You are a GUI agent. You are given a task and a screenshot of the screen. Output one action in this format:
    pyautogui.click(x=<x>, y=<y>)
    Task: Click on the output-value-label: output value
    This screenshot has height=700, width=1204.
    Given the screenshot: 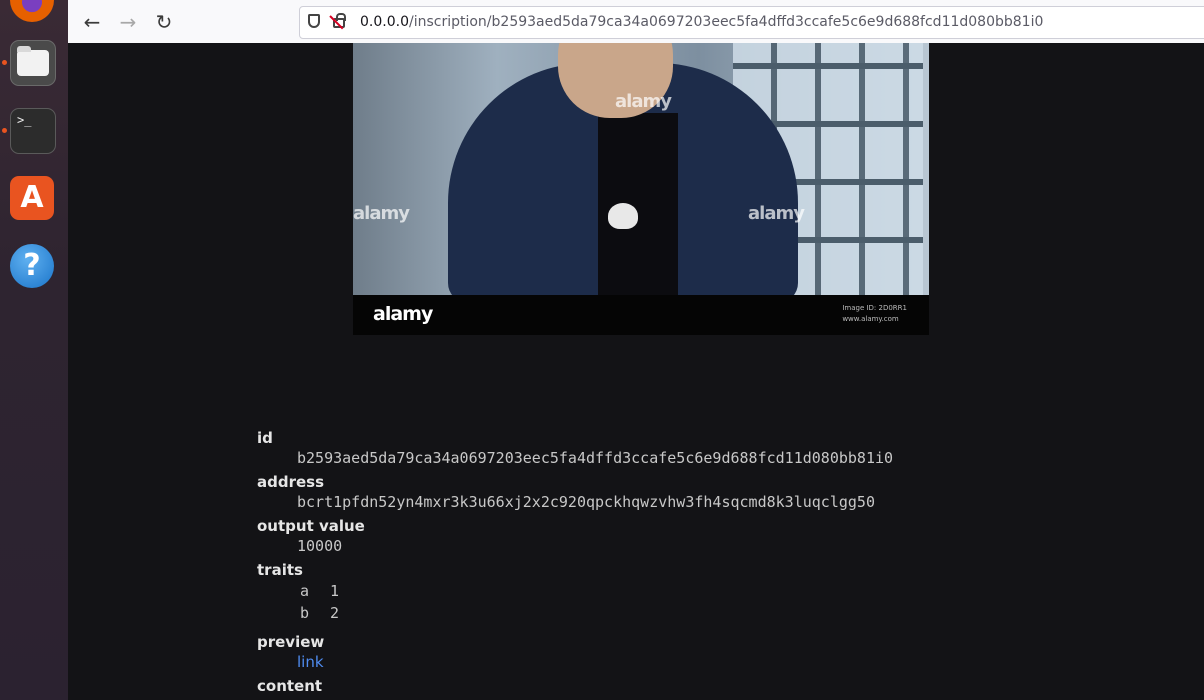 What is the action you would take?
    pyautogui.click(x=311, y=526)
    